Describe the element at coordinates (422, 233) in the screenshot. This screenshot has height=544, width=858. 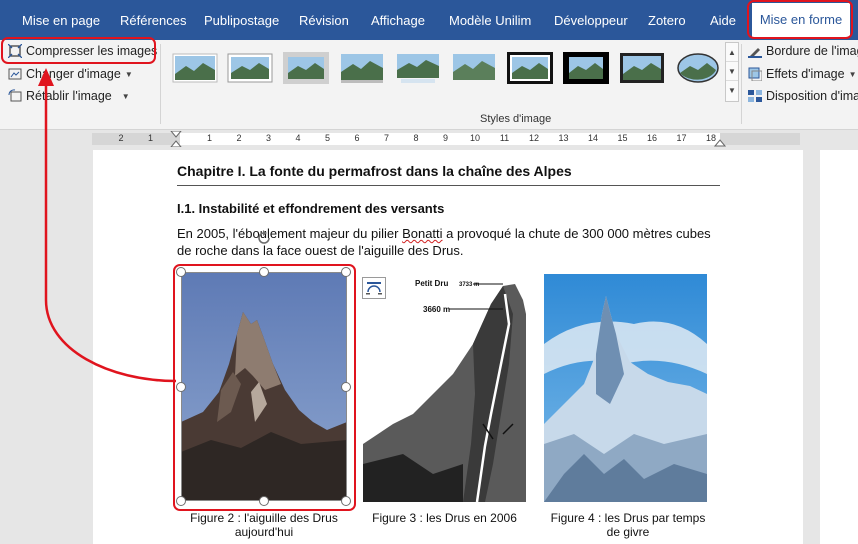
I see `misspelled-word: Bonatti` at that location.